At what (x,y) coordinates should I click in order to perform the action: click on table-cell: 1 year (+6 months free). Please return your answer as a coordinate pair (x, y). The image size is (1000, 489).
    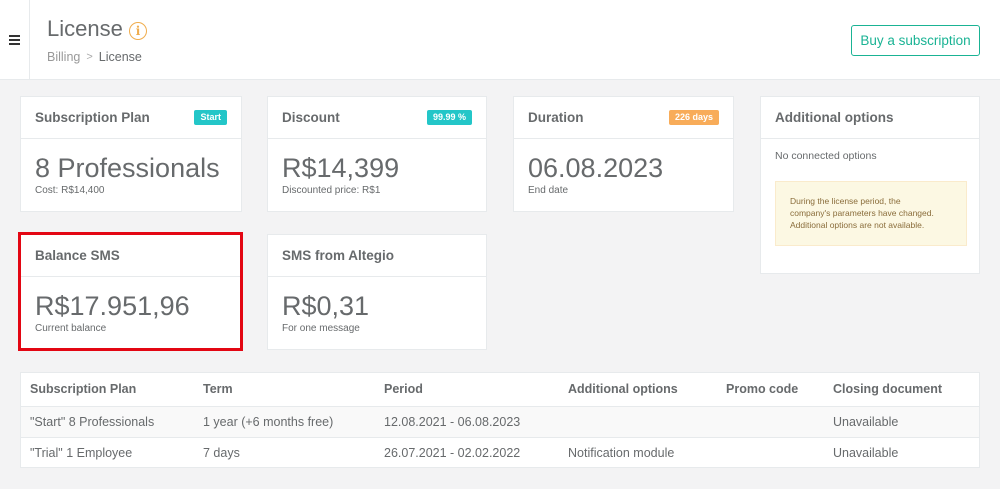
    Looking at the image, I should click on (284, 422).